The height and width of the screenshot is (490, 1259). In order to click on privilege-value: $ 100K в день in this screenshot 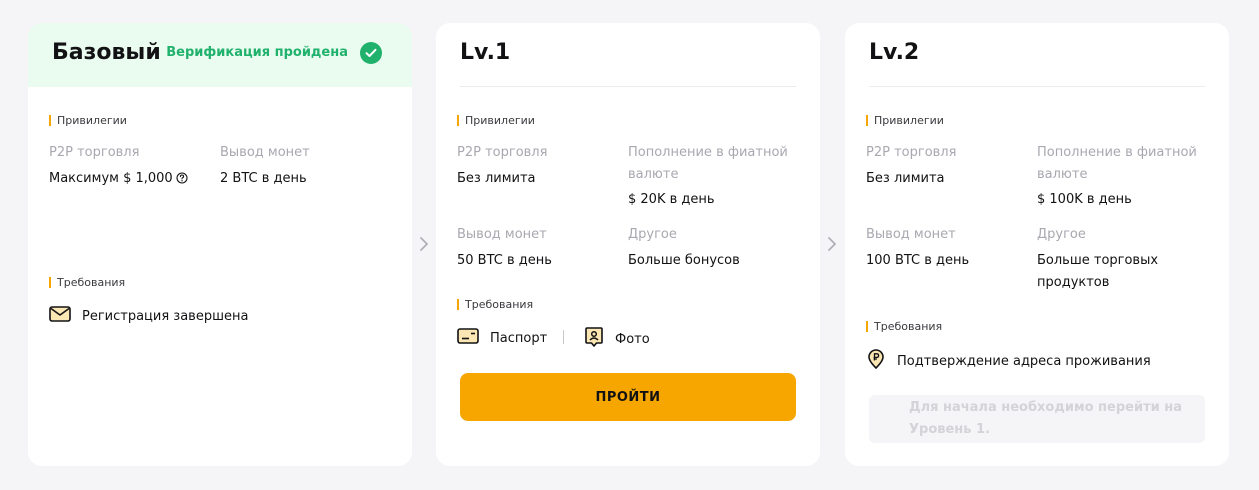, I will do `click(1084, 199)`.